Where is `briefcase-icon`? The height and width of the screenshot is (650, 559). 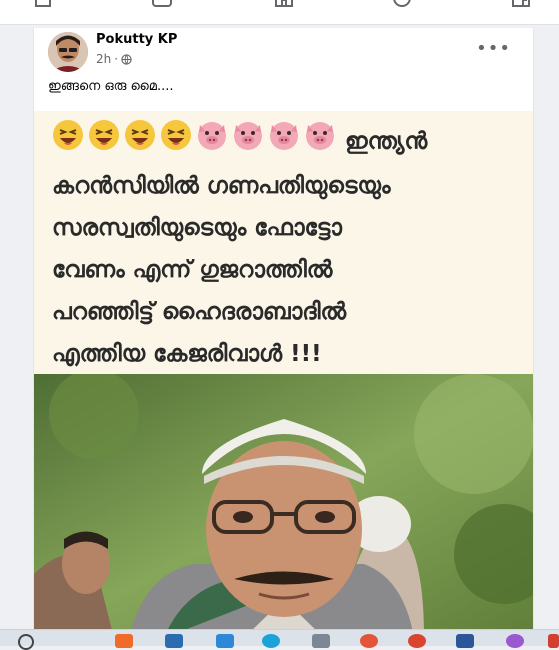 briefcase-icon is located at coordinates (174, 641).